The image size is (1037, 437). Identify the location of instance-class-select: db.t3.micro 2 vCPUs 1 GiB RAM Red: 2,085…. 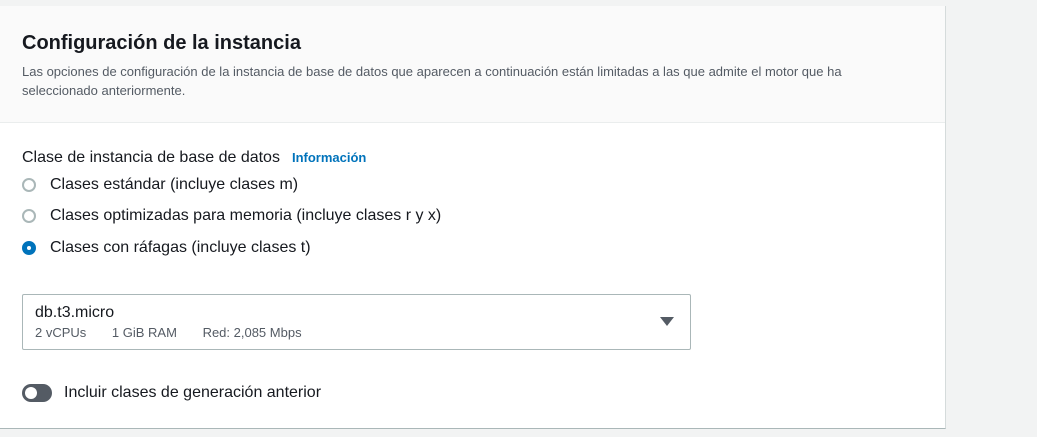
(356, 321).